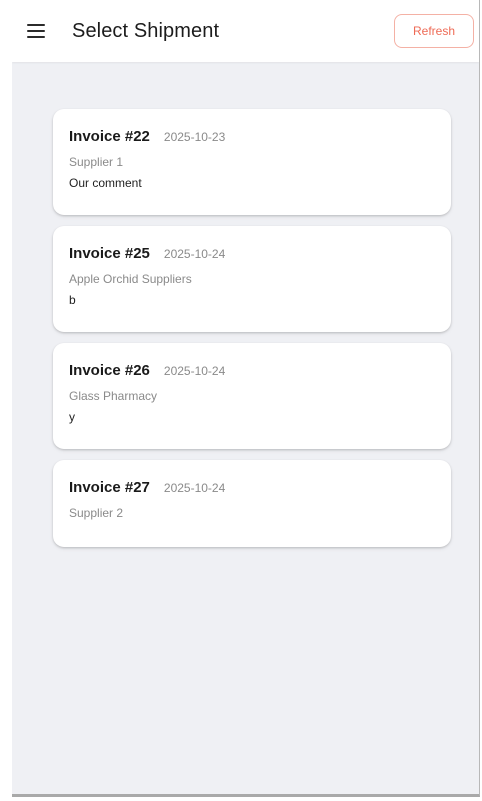 This screenshot has width=482, height=801. Describe the element at coordinates (252, 503) in the screenshot. I see `shipment-card: Invoice #27 2025-10-24 Supplier 2` at that location.